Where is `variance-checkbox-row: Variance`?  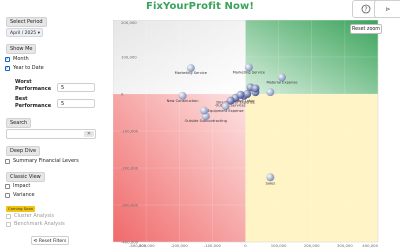 variance-checkbox-row: Variance is located at coordinates (20, 195).